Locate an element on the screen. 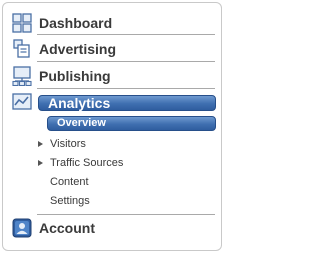 Image resolution: width=320 pixels, height=255 pixels. dashboard-icon is located at coordinates (22, 23).